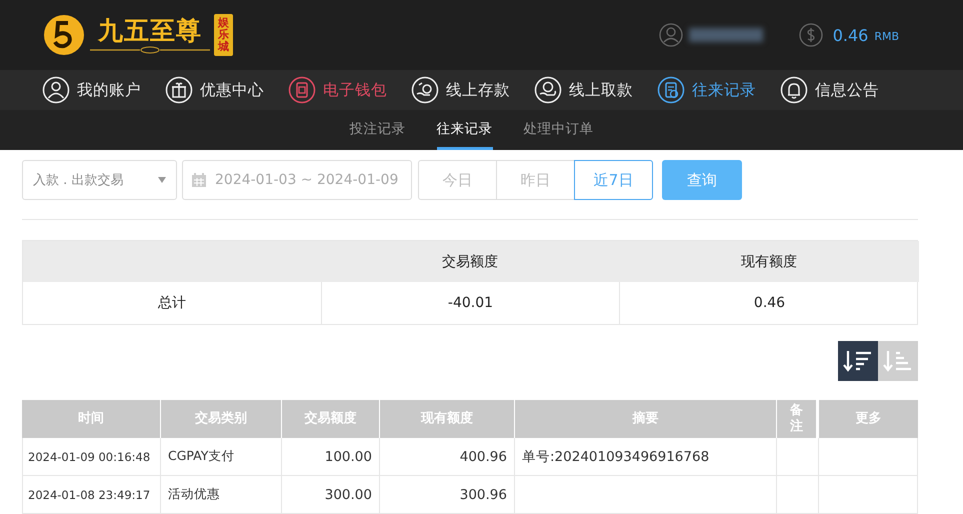 The image size is (963, 514). I want to click on gift-icon, so click(179, 90).